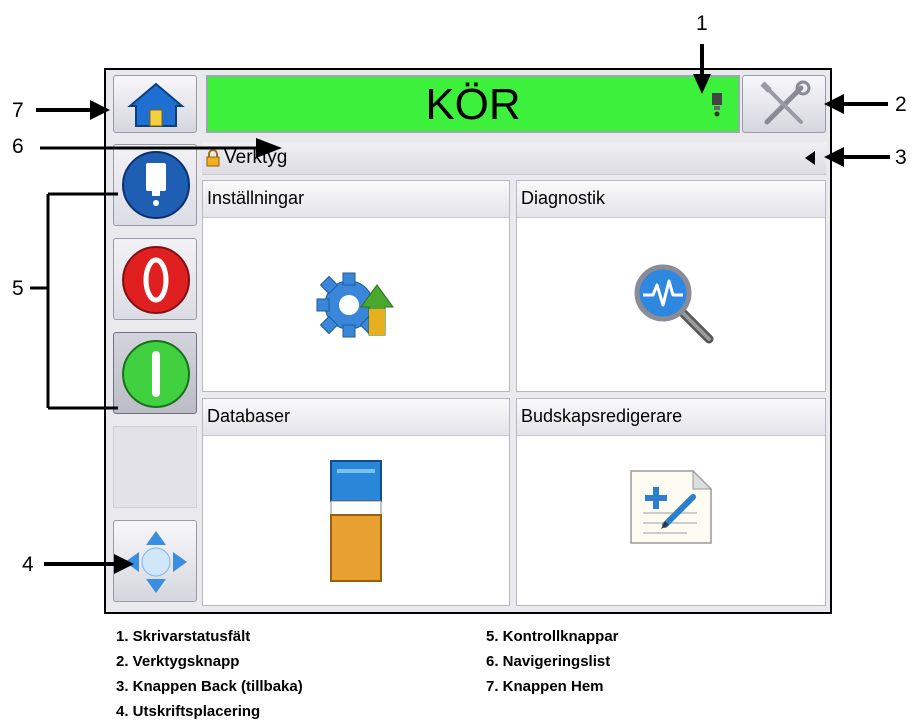  What do you see at coordinates (552, 636) in the screenshot?
I see `legend-item: 5. Kontrollknappar` at bounding box center [552, 636].